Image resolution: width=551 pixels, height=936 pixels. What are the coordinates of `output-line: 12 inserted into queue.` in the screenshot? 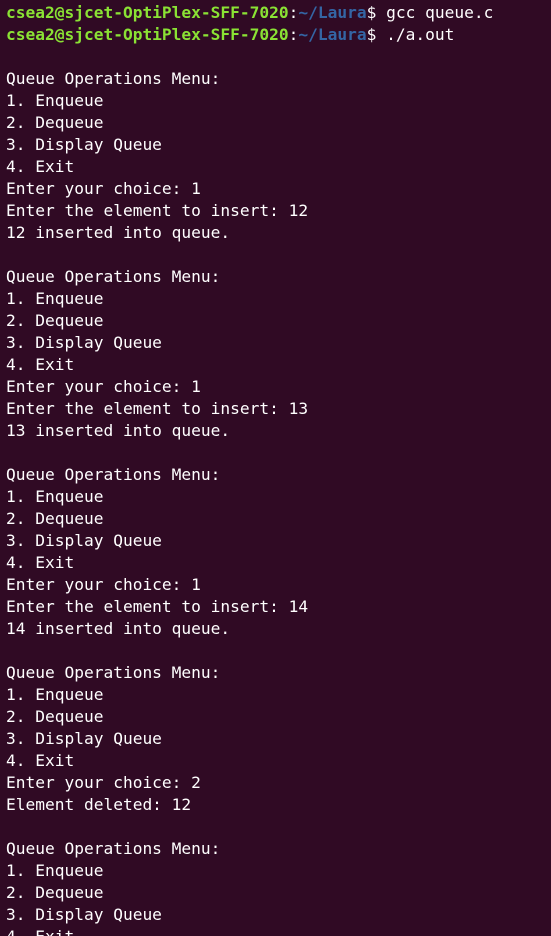 It's located at (118, 232).